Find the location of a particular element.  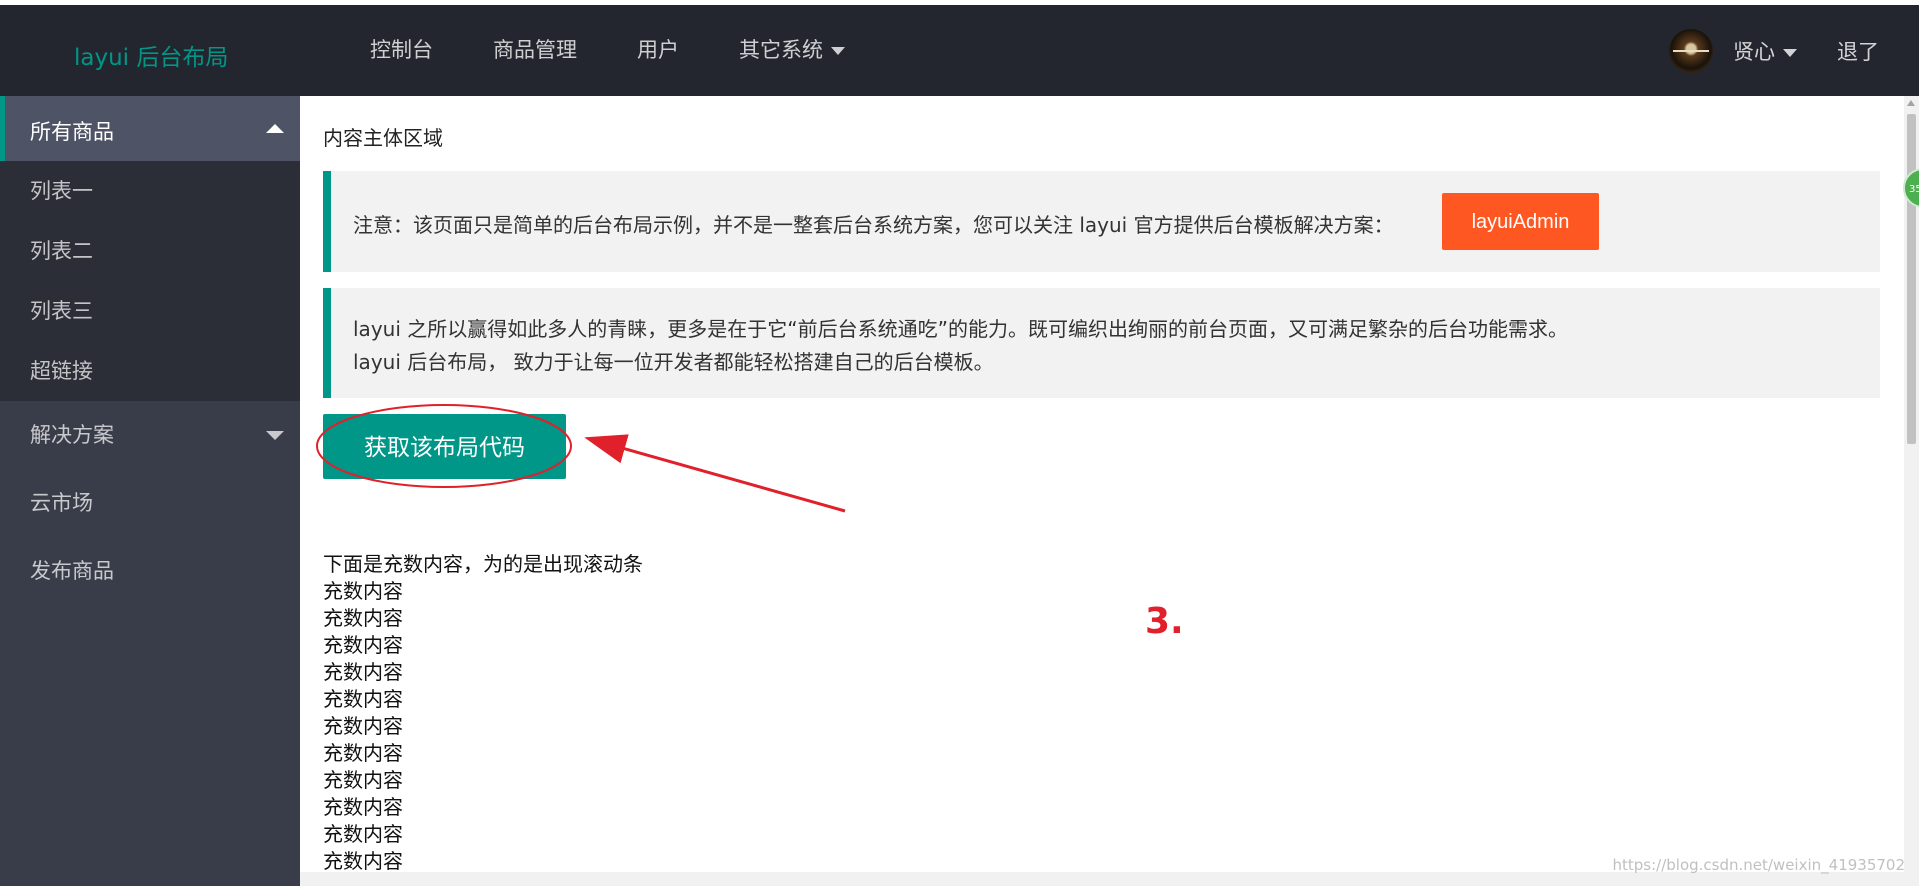

get-layout-code-button: 获取该布局代码 is located at coordinates (444, 446).